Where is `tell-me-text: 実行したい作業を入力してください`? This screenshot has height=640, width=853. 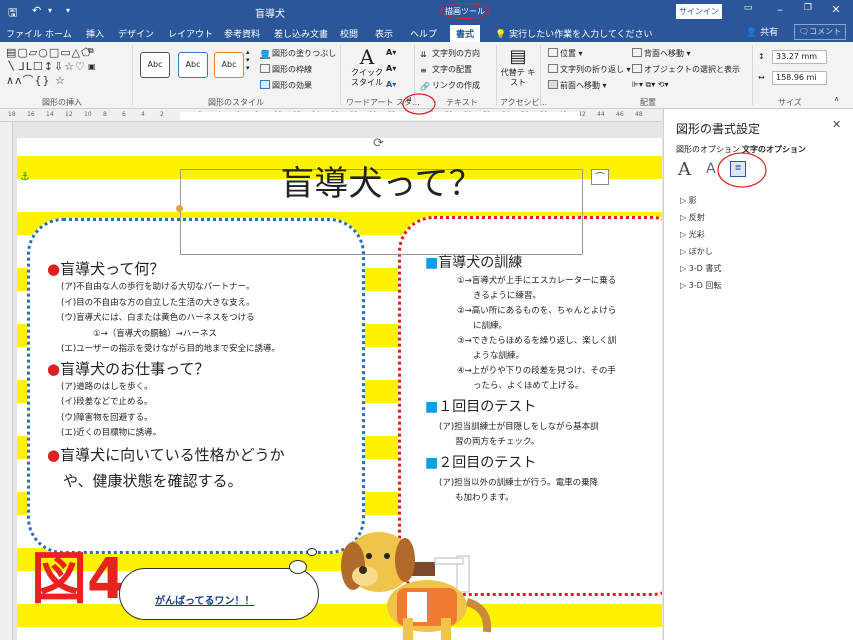 tell-me-text: 実行したい作業を入力してください is located at coordinates (581, 35).